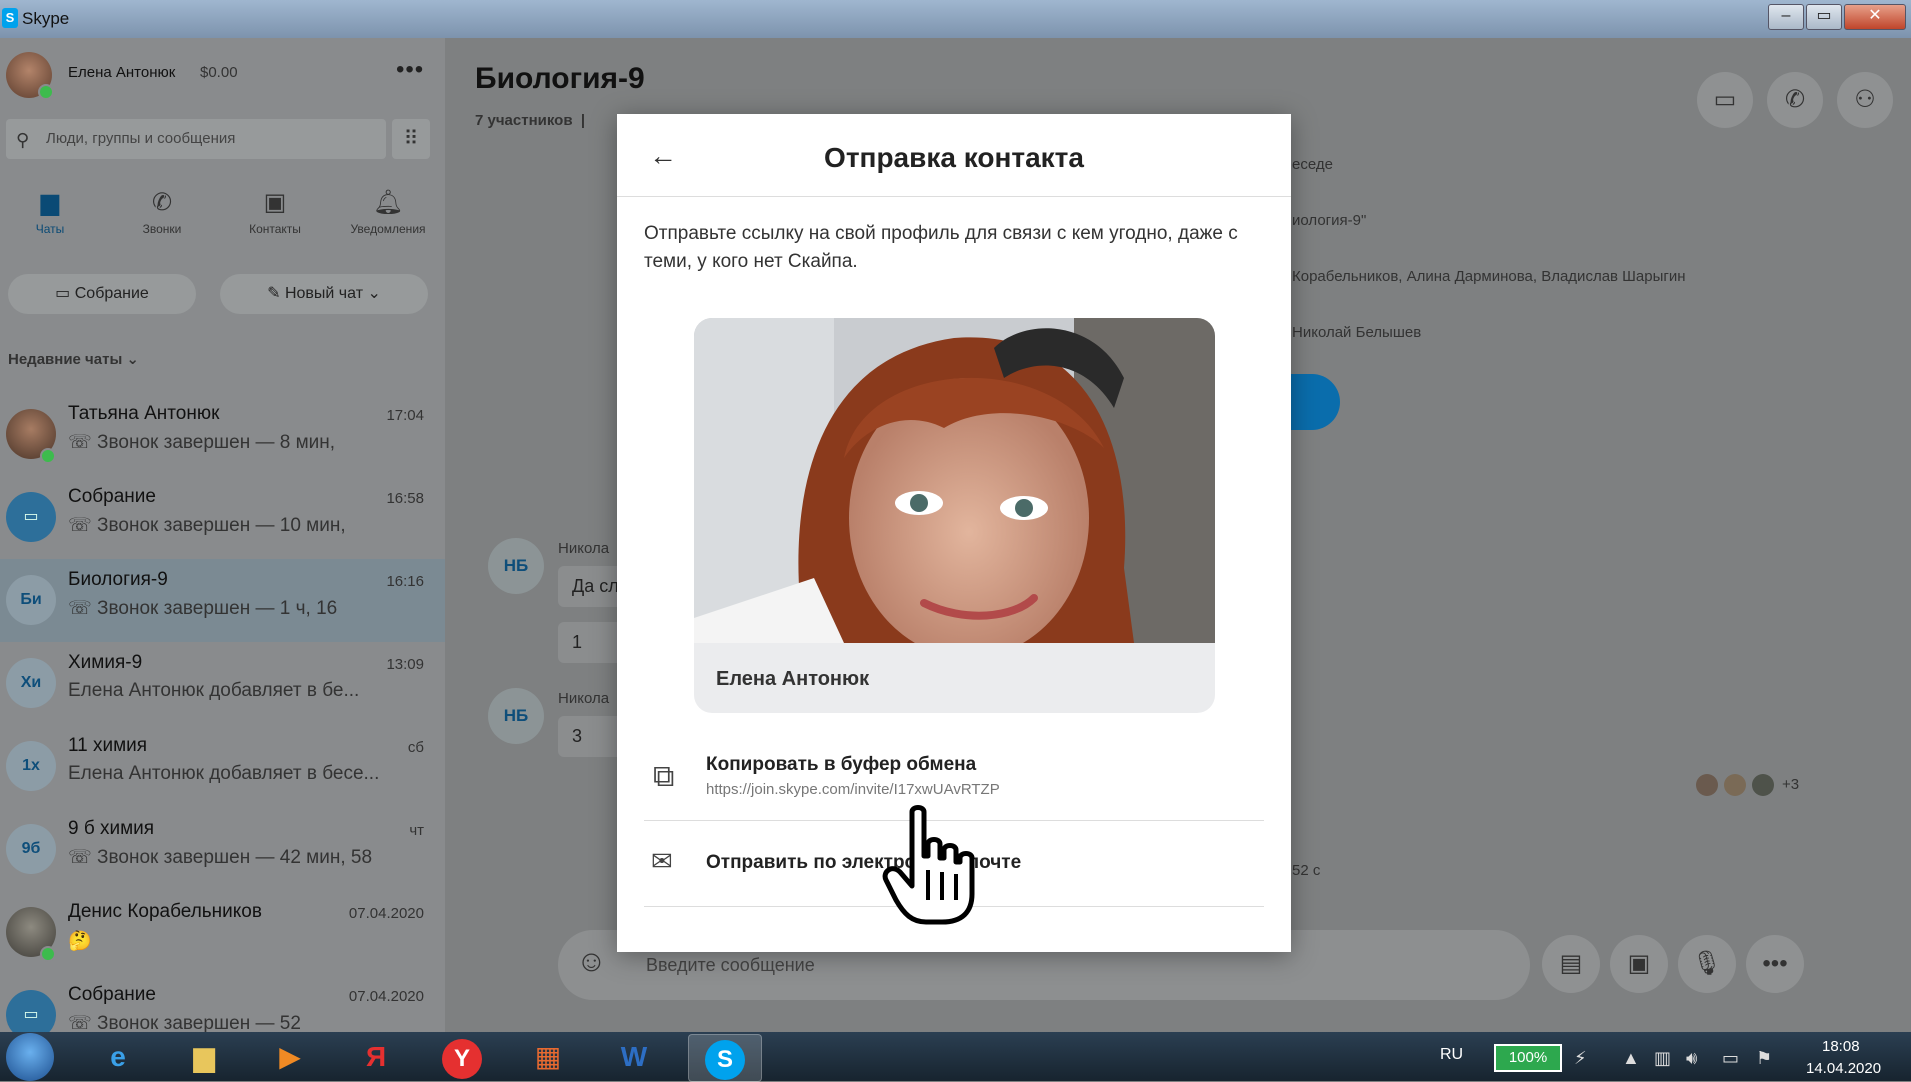 Image resolution: width=1911 pixels, height=1082 pixels. What do you see at coordinates (664, 776) in the screenshot?
I see `copy-icon: ⧉` at bounding box center [664, 776].